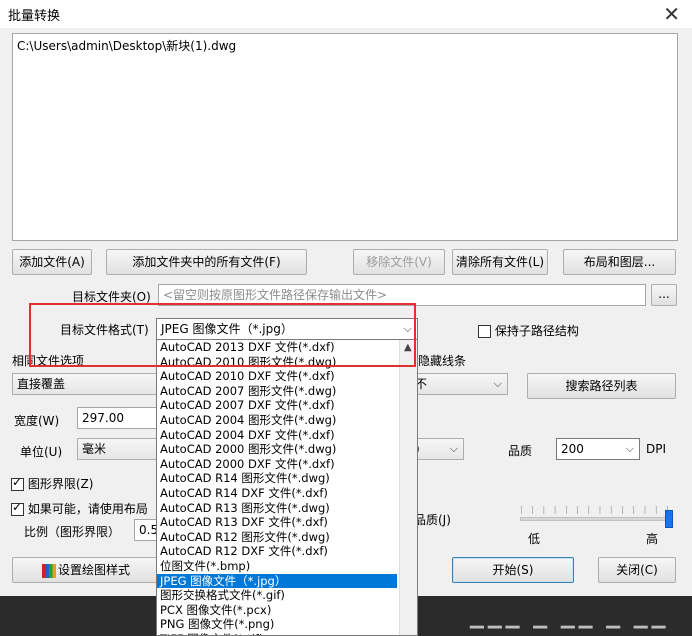 This screenshot has width=692, height=636. I want to click on use-layout-box, so click(17, 508).